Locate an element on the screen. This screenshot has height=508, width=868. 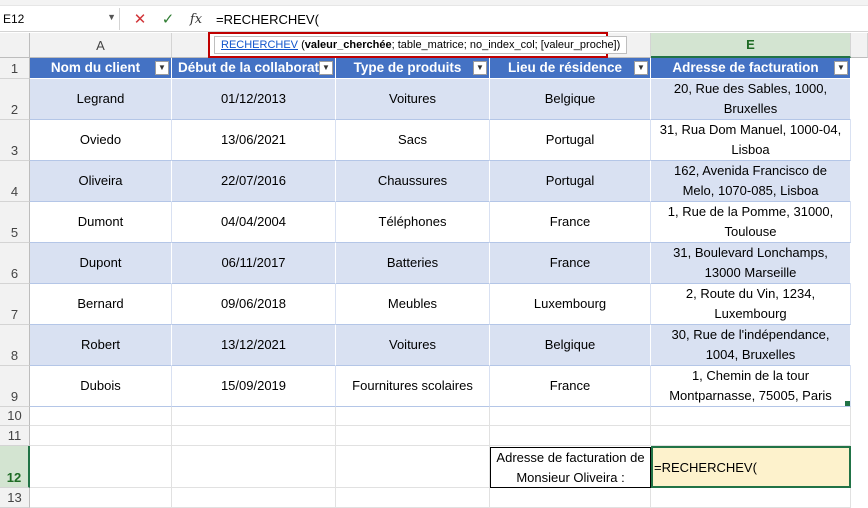
table-header-cell: Adresse de facturation ▼ is located at coordinates (751, 68).